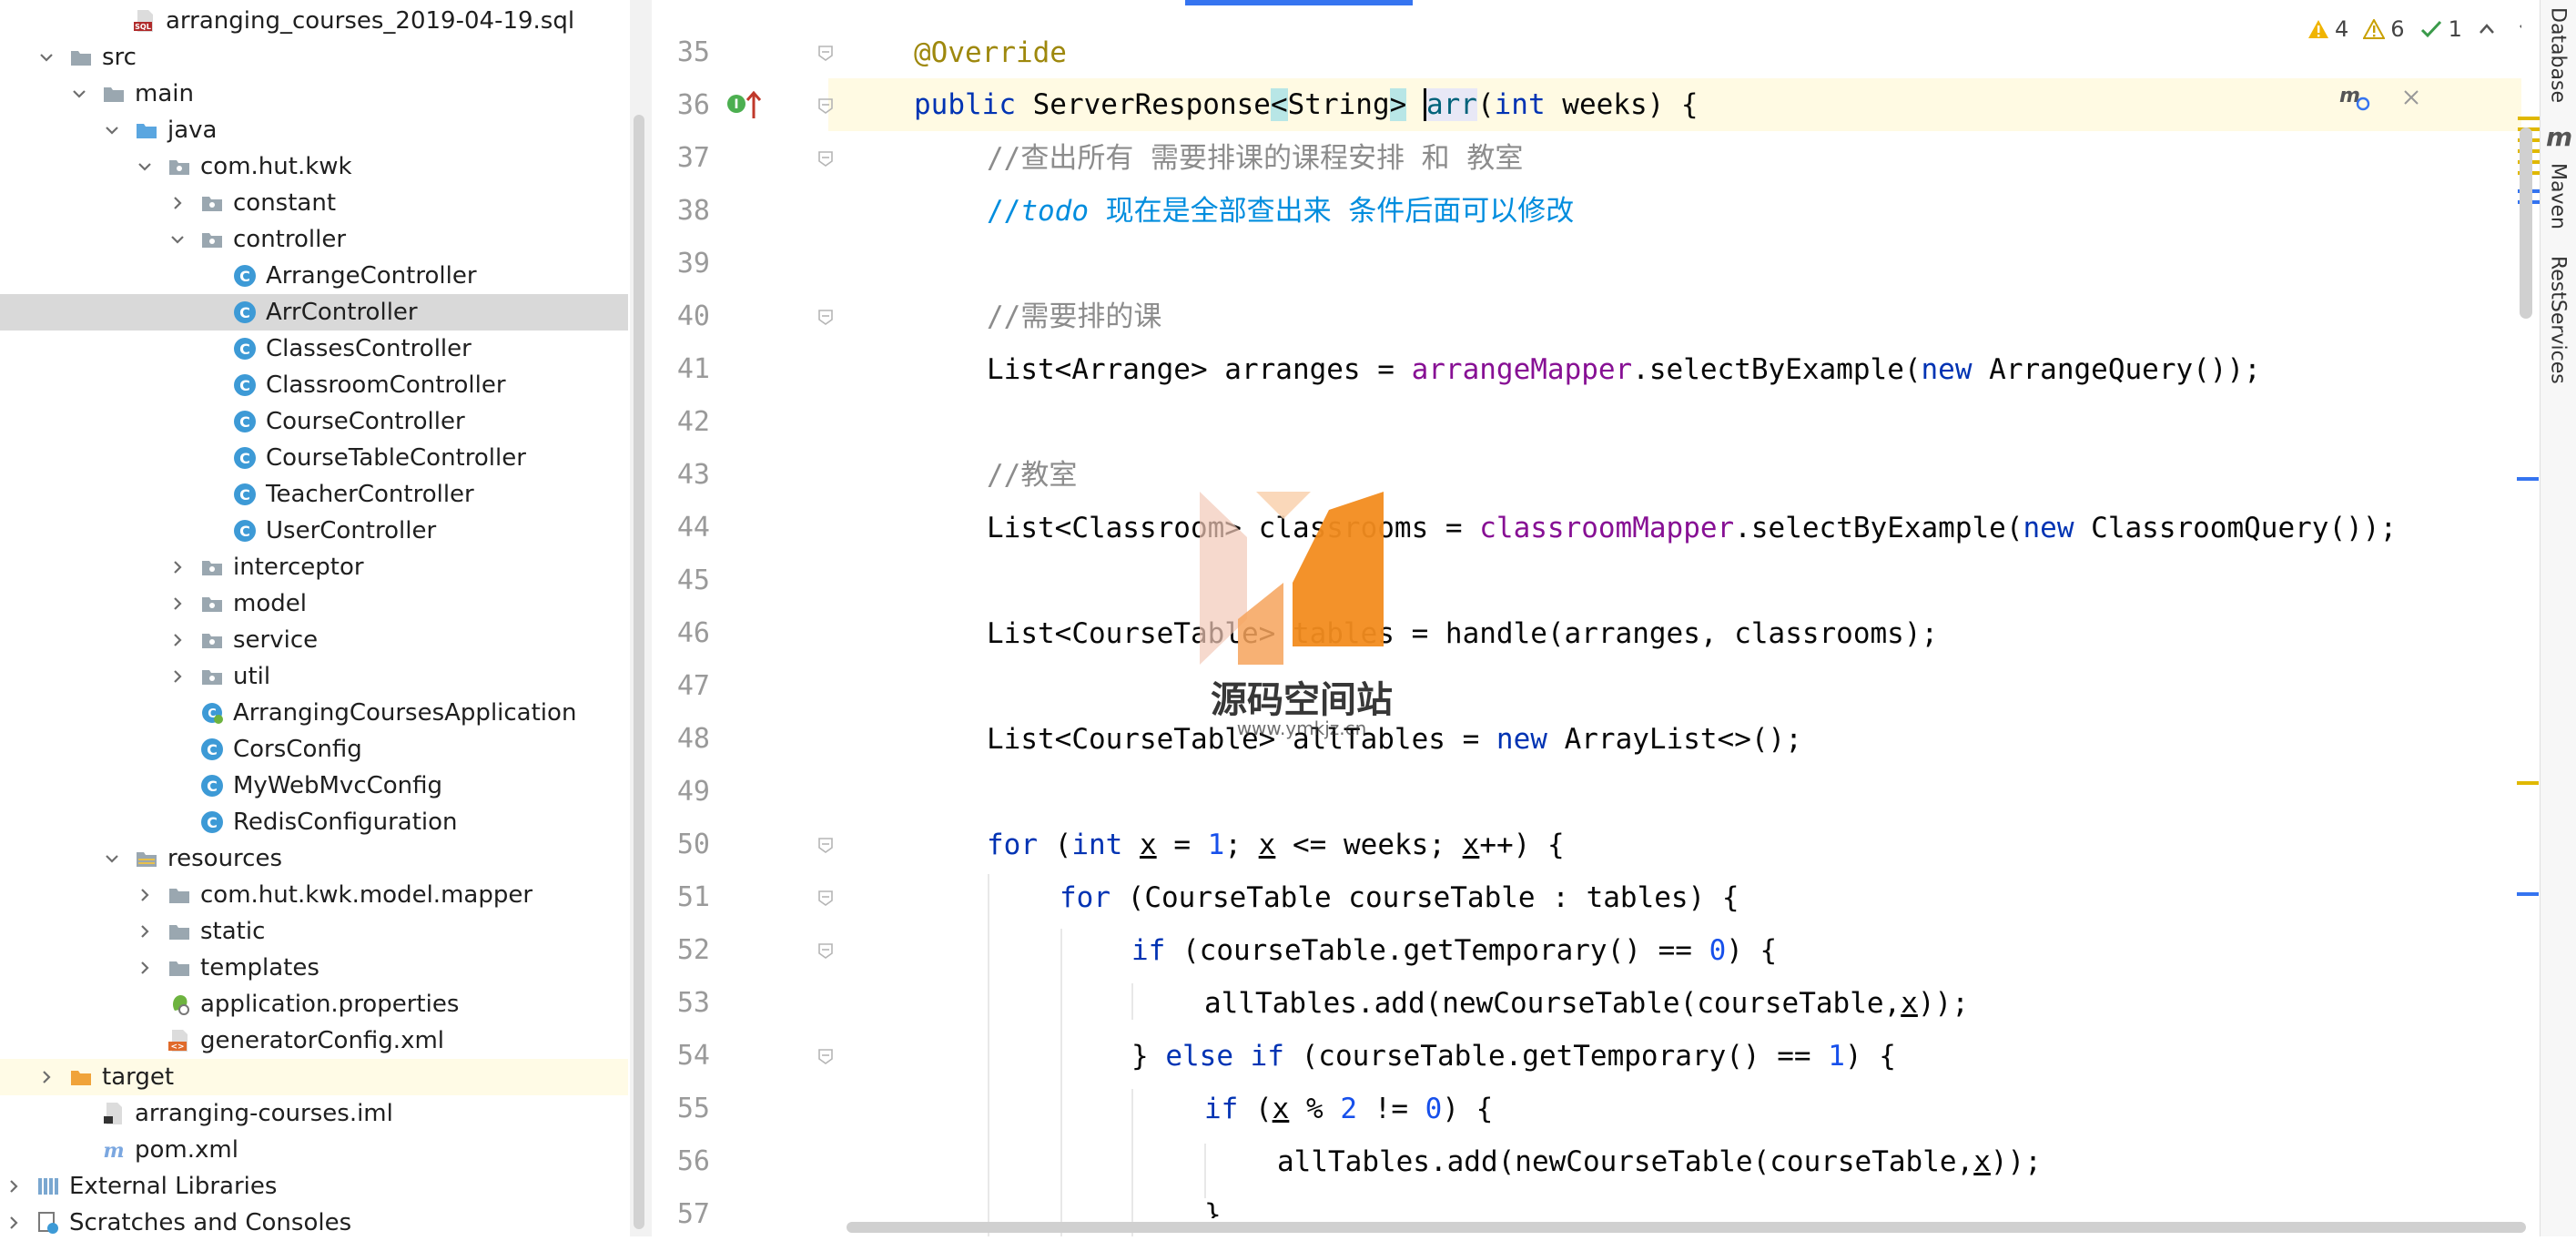 This screenshot has width=2576, height=1241. What do you see at coordinates (314, 385) in the screenshot?
I see `tree-item: C ClassroomController` at bounding box center [314, 385].